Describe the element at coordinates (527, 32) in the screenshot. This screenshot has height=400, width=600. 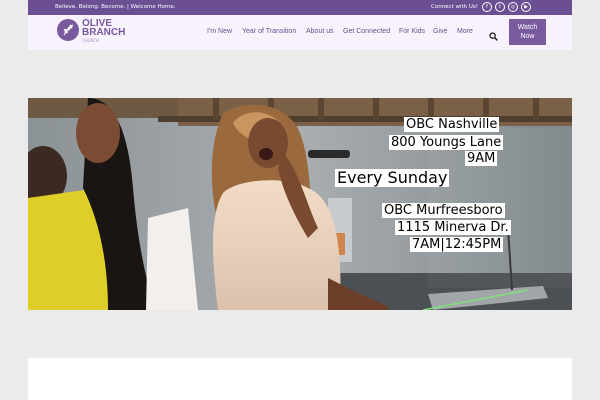
I see `watch-now-button: Watch Now` at that location.